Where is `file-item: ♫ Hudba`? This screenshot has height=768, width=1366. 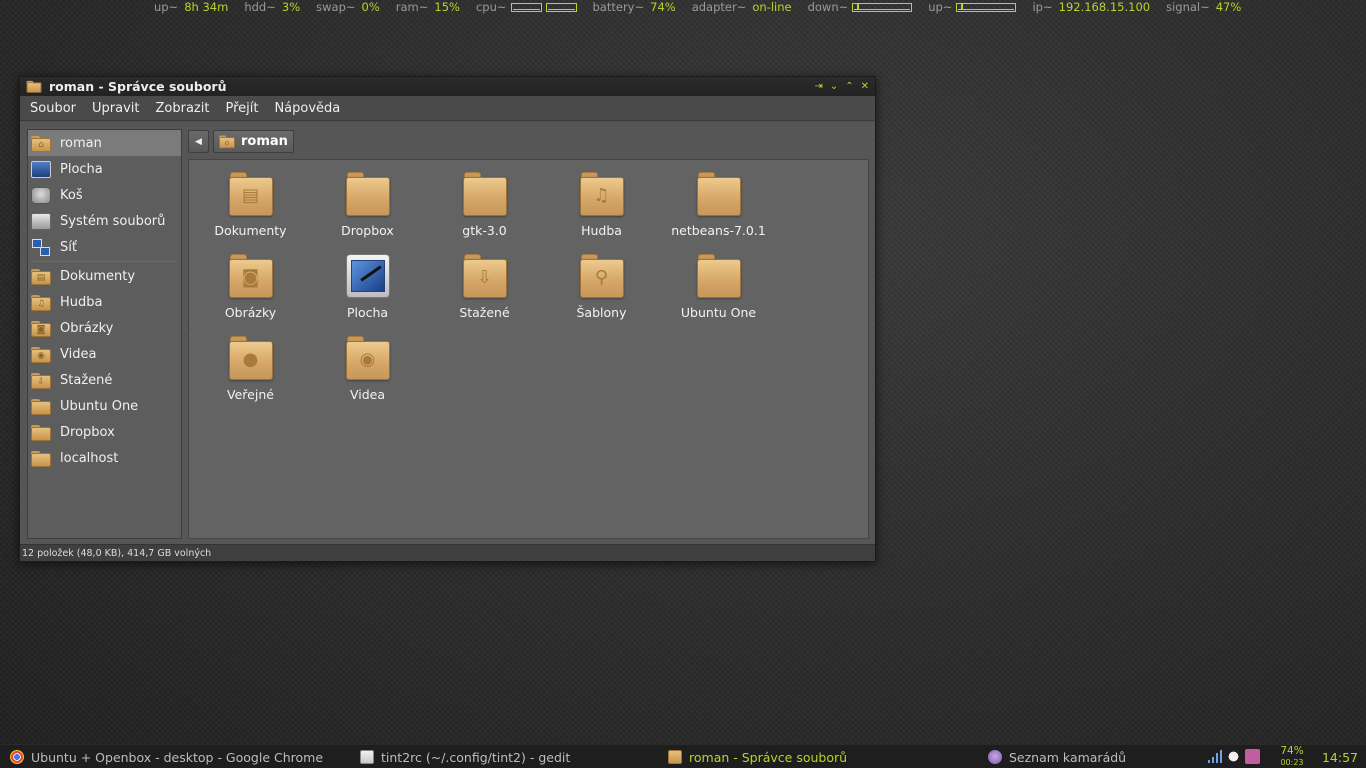
file-item: ♫ Hudba is located at coordinates (601, 212).